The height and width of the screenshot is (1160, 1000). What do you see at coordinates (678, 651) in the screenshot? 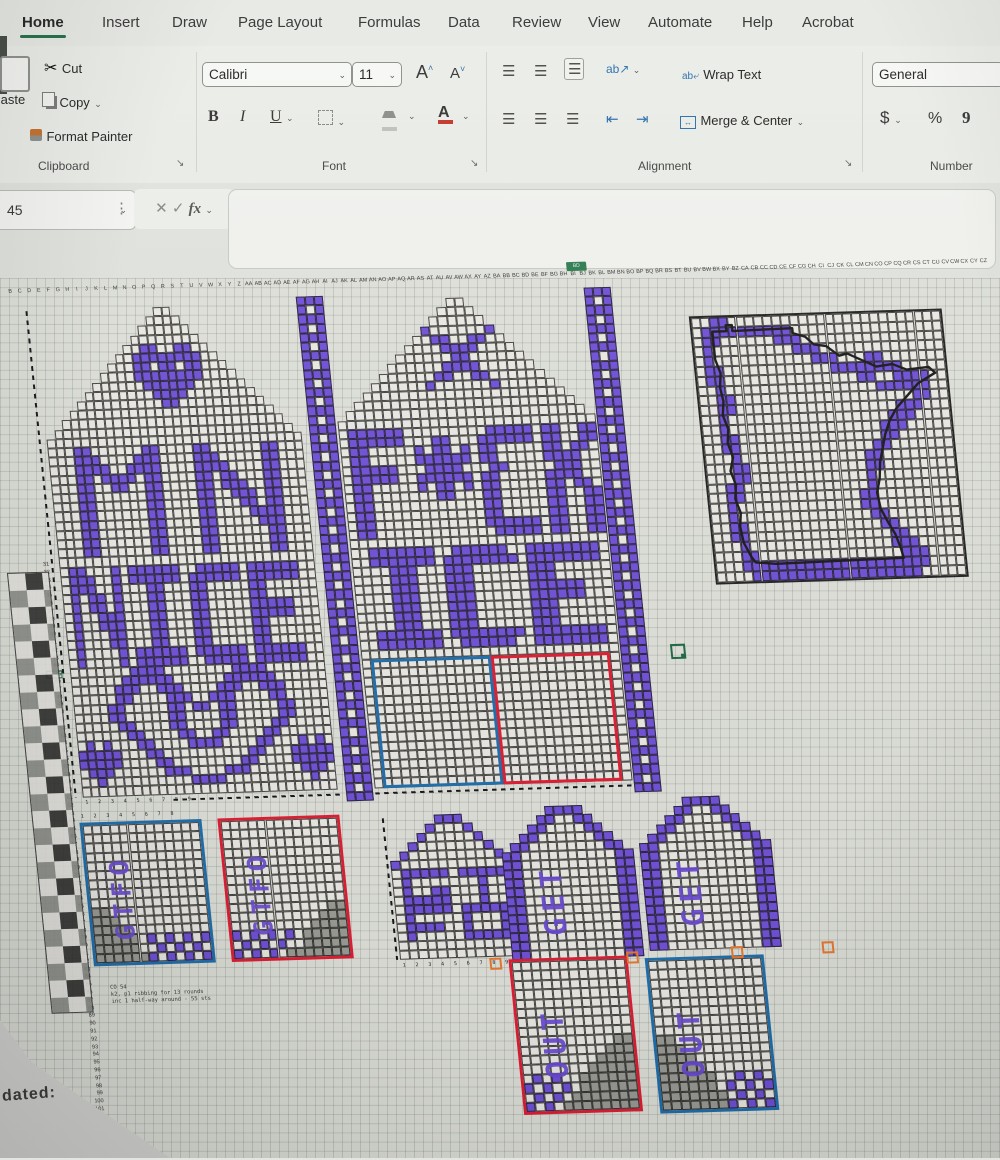
I see `selected-cell-cursor` at bounding box center [678, 651].